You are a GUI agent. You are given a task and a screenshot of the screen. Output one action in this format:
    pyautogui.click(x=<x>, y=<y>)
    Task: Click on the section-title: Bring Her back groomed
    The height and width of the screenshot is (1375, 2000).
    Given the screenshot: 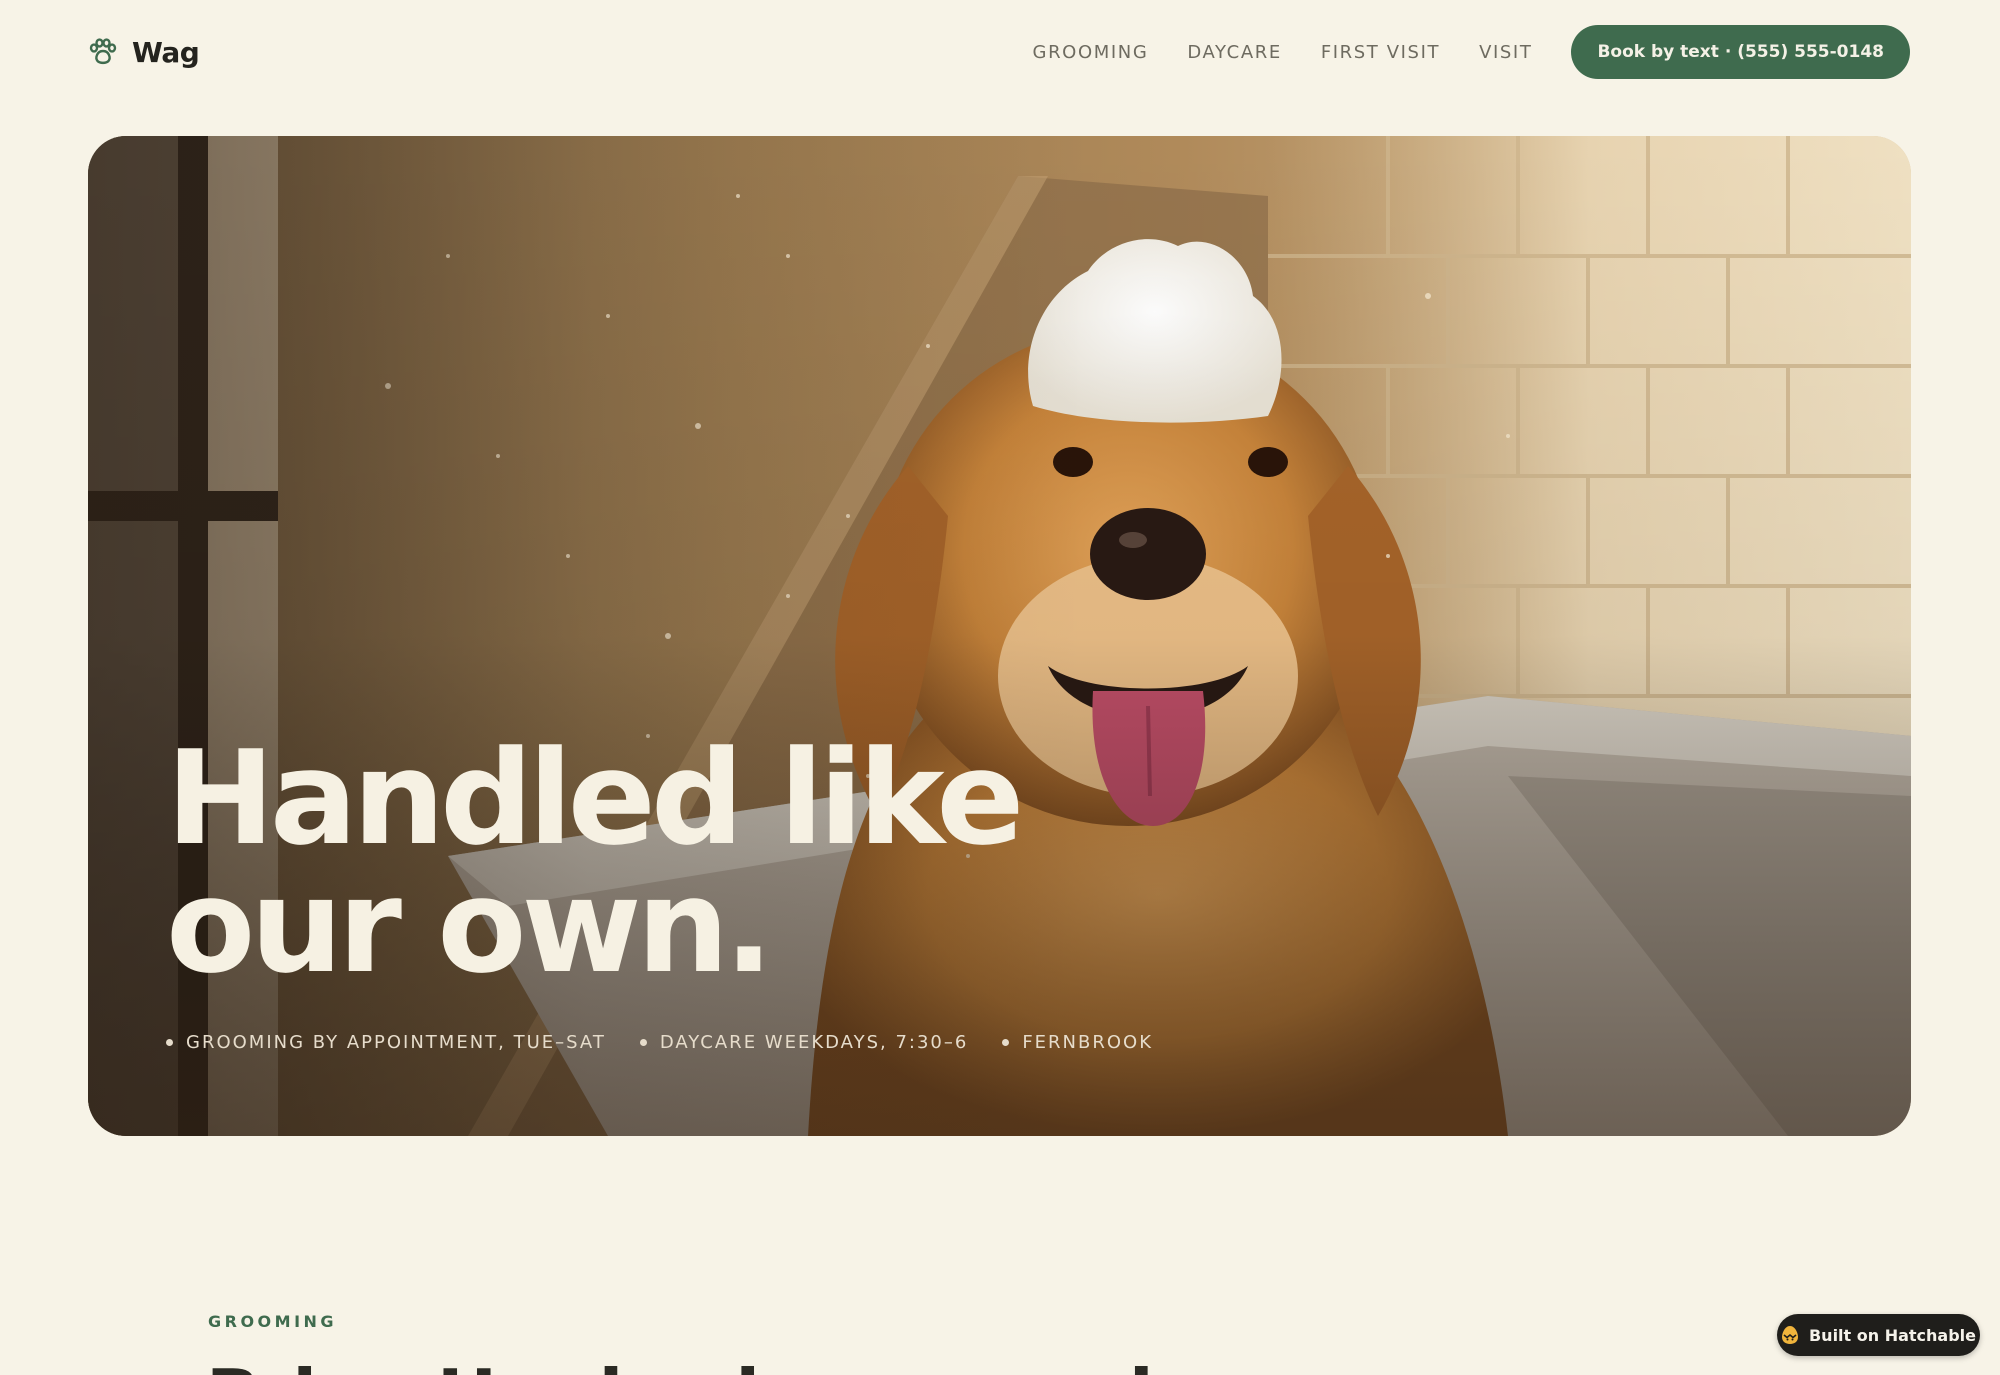 What is the action you would take?
    pyautogui.click(x=806, y=1365)
    